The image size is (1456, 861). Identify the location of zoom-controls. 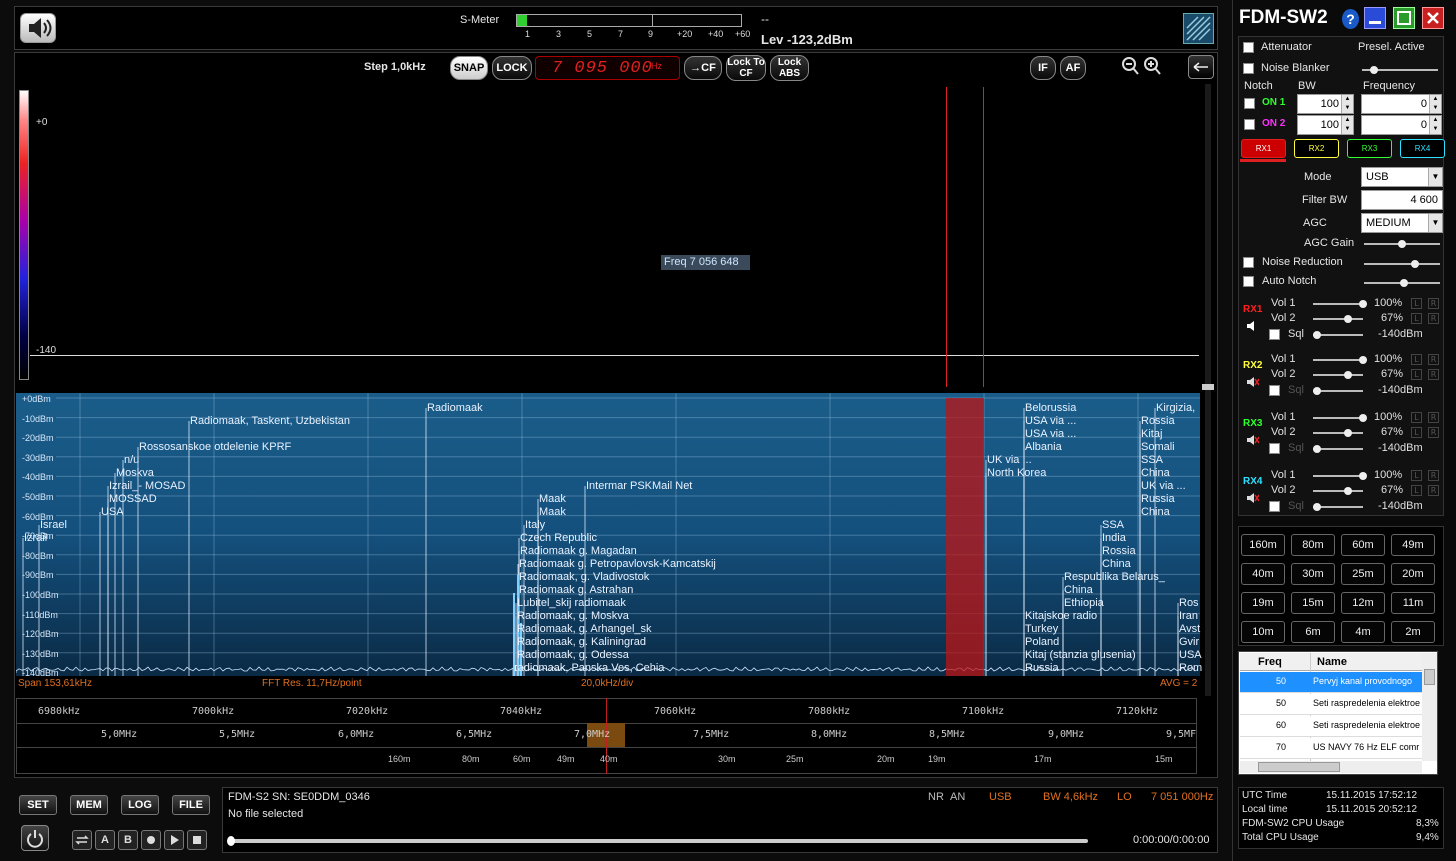
(1142, 67).